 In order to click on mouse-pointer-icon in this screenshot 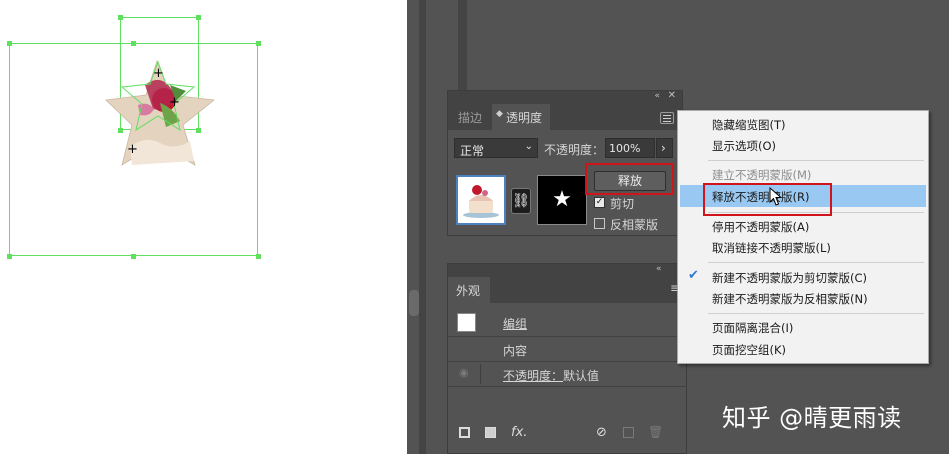, I will do `click(776, 196)`.